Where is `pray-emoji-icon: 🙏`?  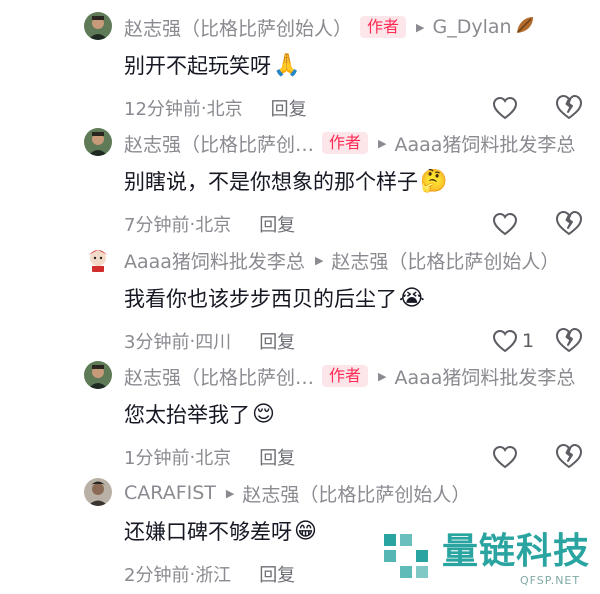 pray-emoji-icon: 🙏 is located at coordinates (287, 65).